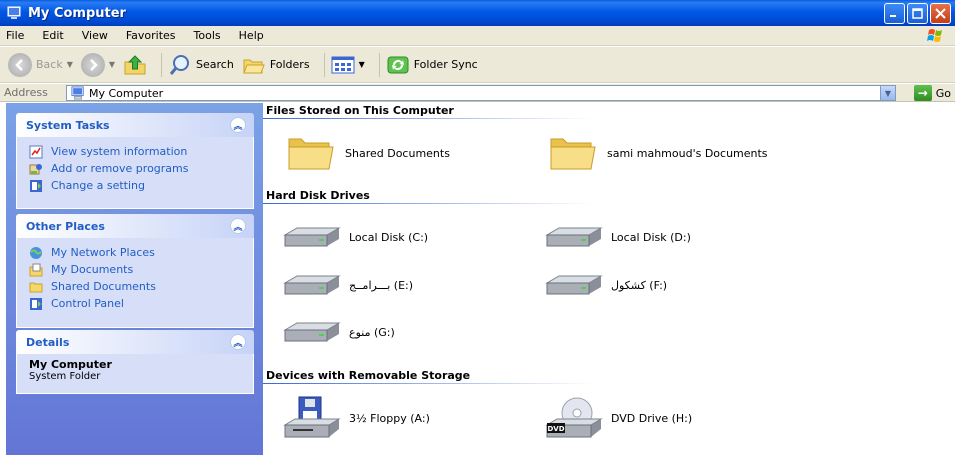 The width and height of the screenshot is (955, 455). What do you see at coordinates (135, 226) in the screenshot?
I see `other-places-header: Other Places ︽` at bounding box center [135, 226].